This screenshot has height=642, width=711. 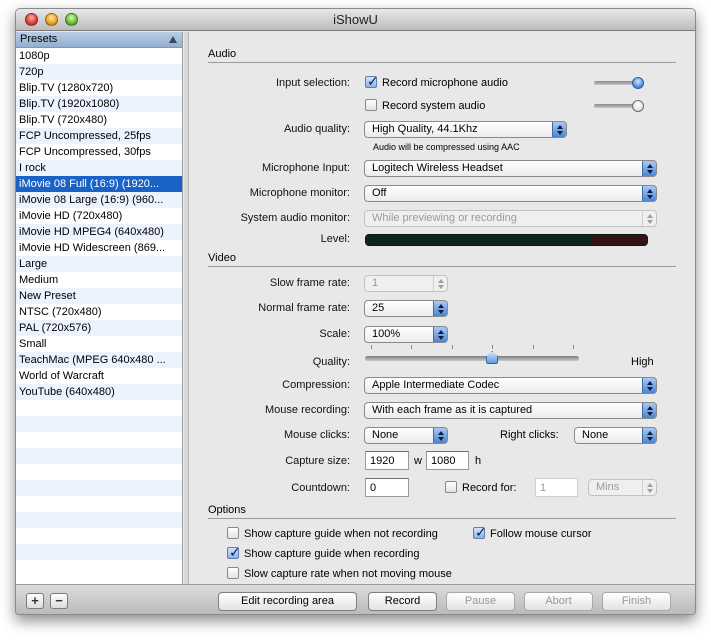 I want to click on microphone-input-value: Logitech Wireless Headset, so click(x=437, y=168).